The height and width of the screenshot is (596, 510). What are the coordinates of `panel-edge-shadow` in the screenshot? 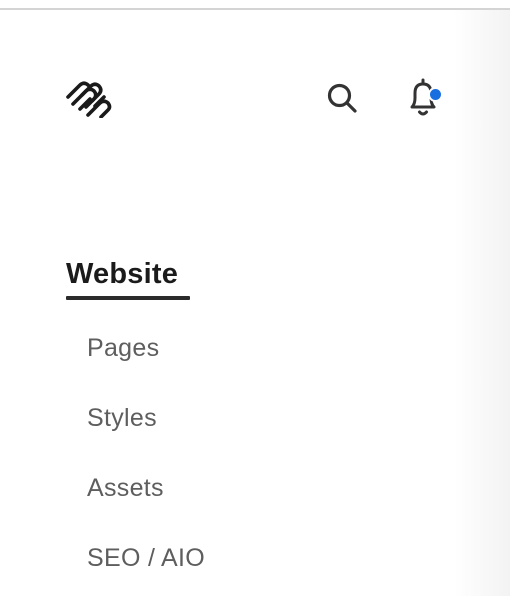 It's located at (482, 303).